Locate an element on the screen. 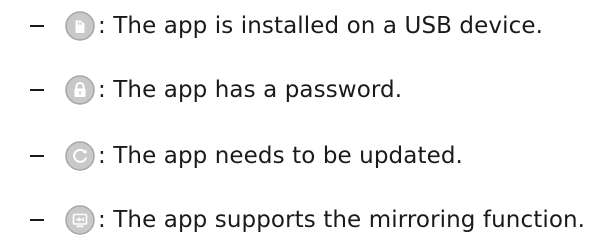 The image size is (593, 246). mirroring-icon is located at coordinates (80, 220).